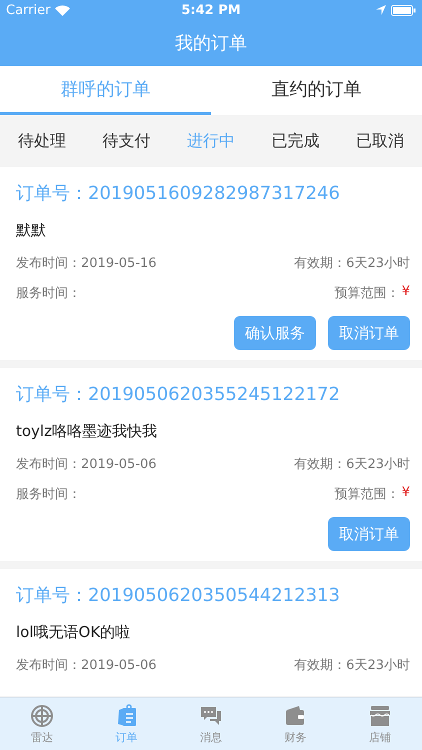  I want to click on order-name: lol哦无语OK的啦, so click(74, 632).